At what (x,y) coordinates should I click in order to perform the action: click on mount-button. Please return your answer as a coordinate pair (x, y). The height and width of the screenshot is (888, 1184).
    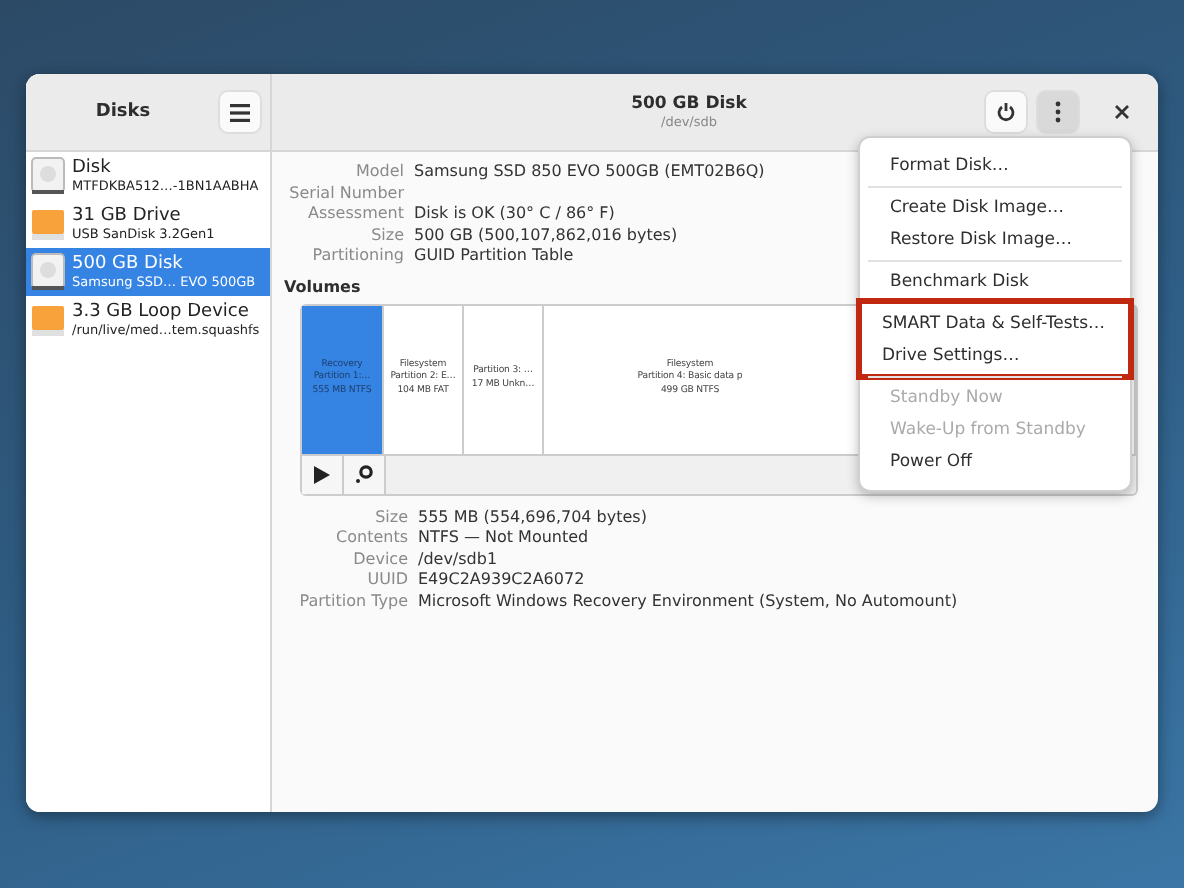
    Looking at the image, I should click on (323, 474).